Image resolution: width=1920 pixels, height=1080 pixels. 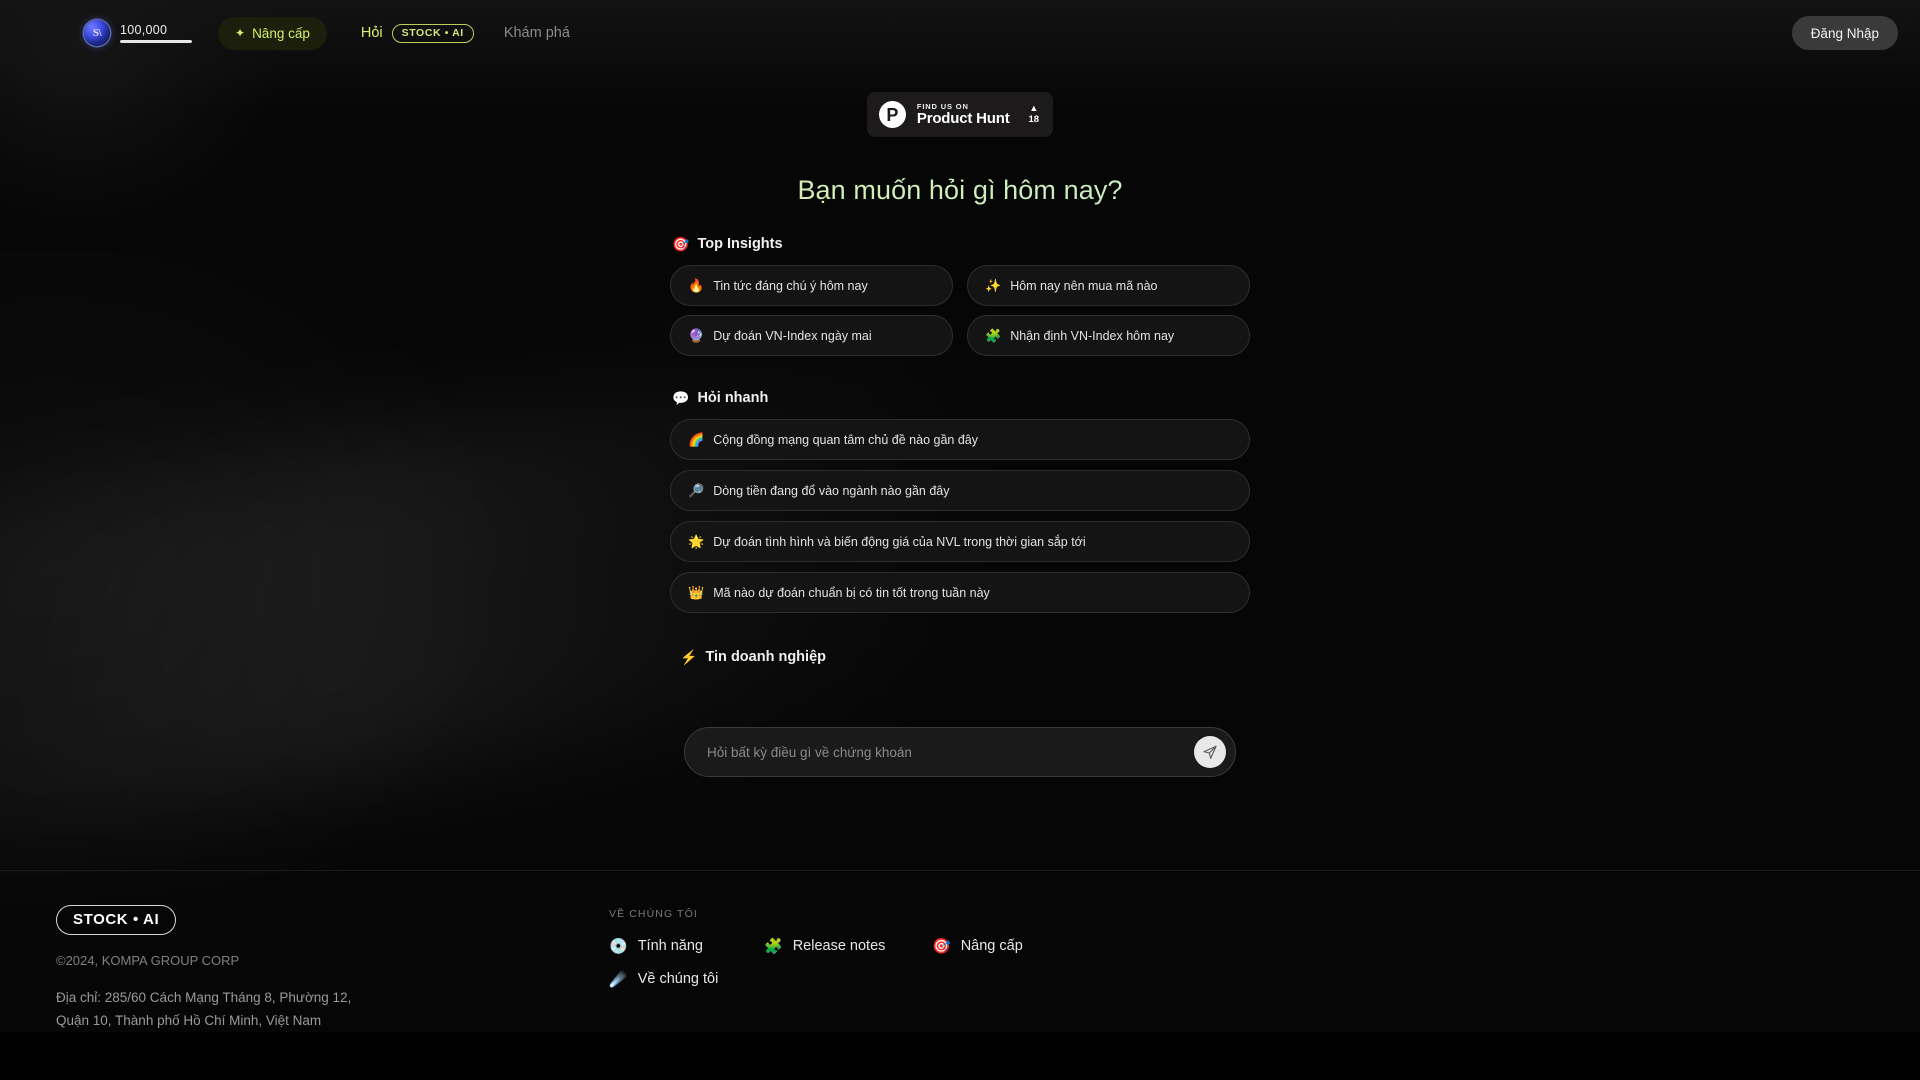 What do you see at coordinates (670, 946) in the screenshot?
I see `footer-link-label: Tính năng` at bounding box center [670, 946].